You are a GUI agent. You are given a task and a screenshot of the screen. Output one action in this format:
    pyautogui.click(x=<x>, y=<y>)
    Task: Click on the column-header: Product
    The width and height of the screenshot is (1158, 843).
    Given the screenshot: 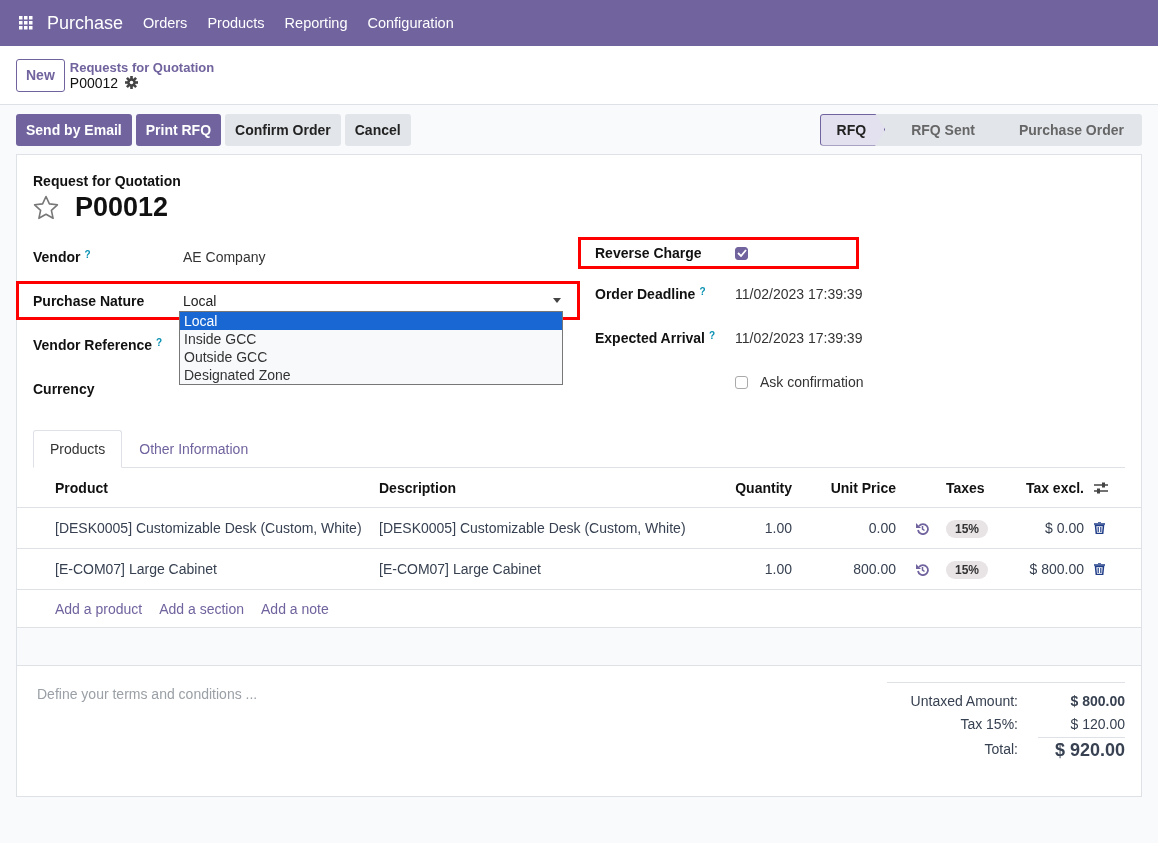 What is the action you would take?
    pyautogui.click(x=217, y=487)
    